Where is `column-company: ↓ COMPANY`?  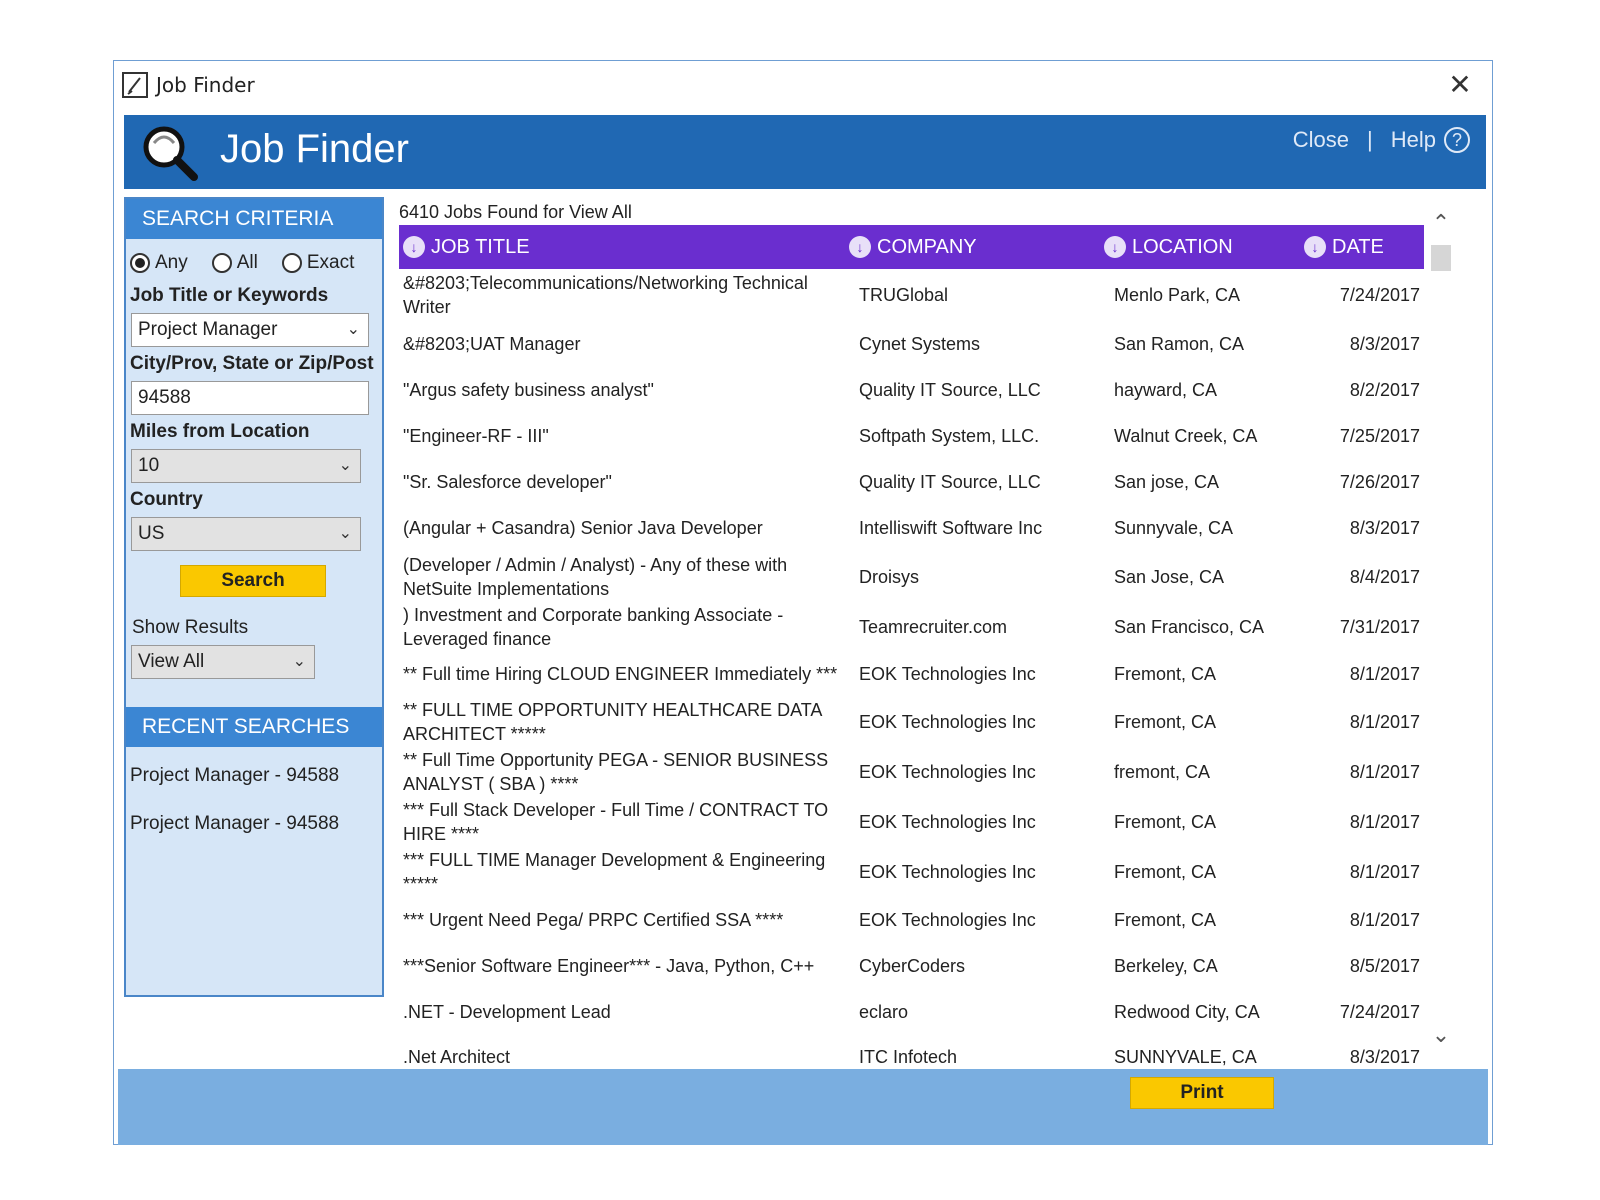 column-company: ↓ COMPANY is located at coordinates (976, 247).